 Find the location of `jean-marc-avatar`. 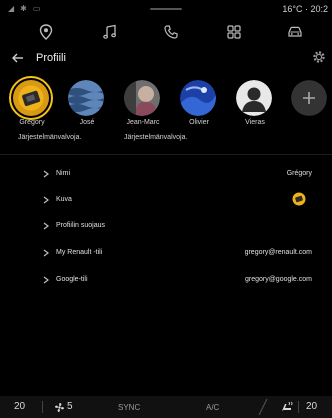

jean-marc-avatar is located at coordinates (142, 98).